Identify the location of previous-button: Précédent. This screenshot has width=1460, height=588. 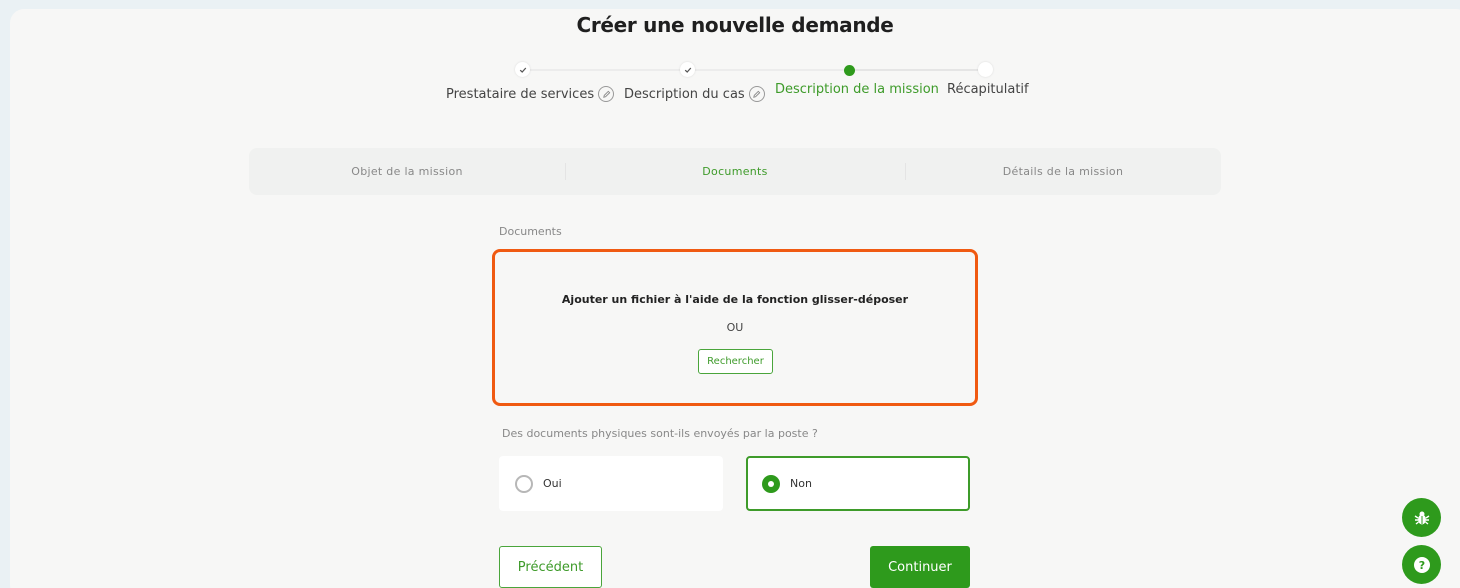
(550, 567).